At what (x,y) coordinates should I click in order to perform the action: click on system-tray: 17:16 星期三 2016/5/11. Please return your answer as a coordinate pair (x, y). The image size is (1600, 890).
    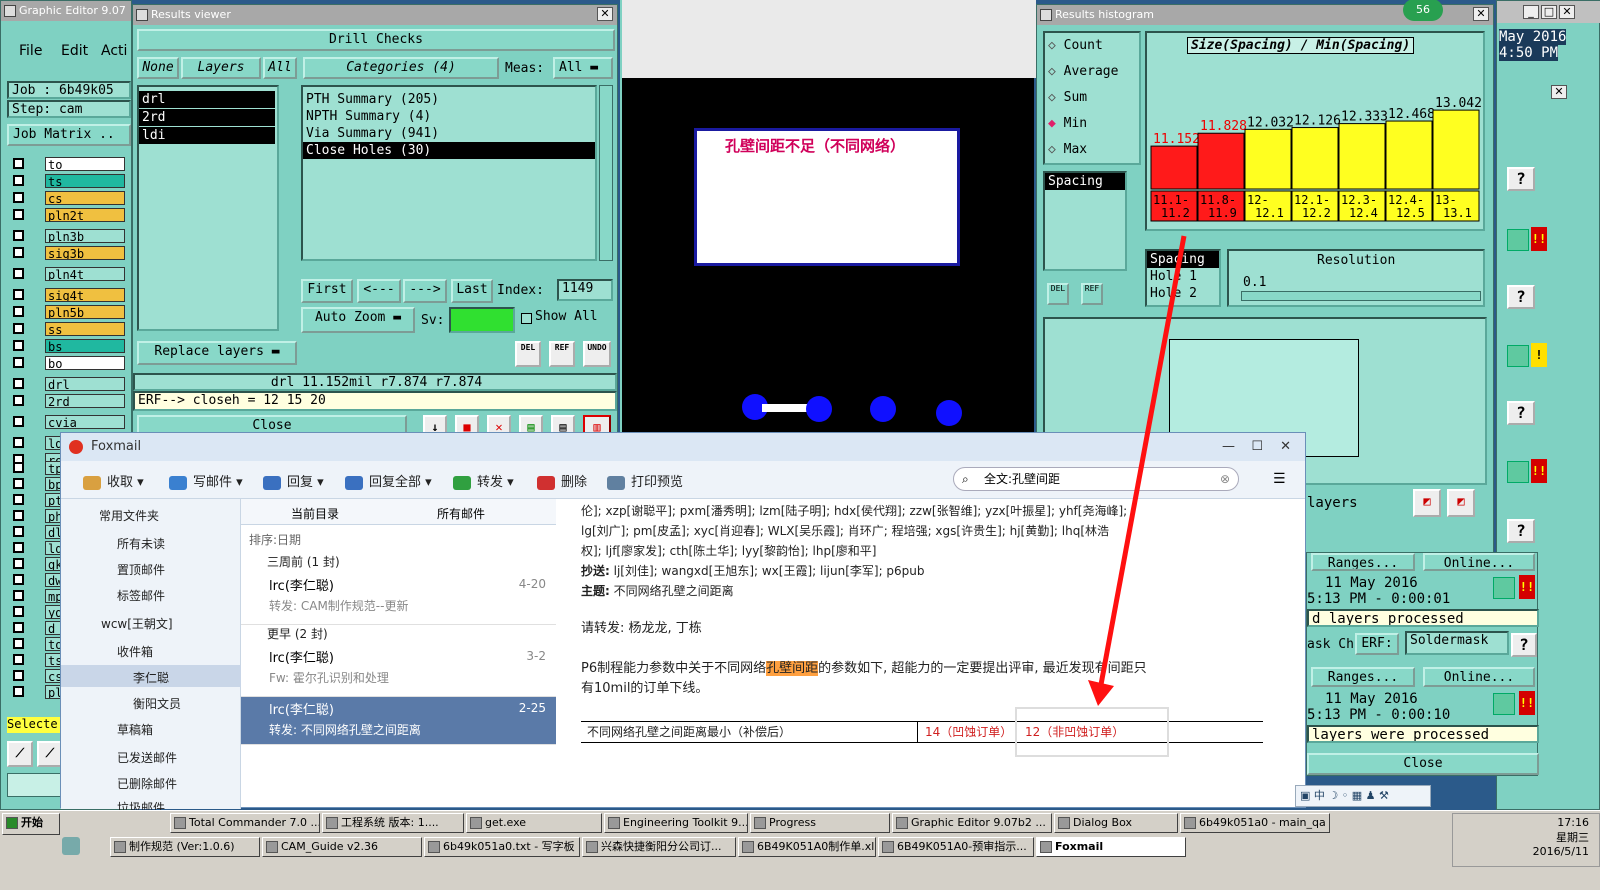
    Looking at the image, I should click on (1526, 840).